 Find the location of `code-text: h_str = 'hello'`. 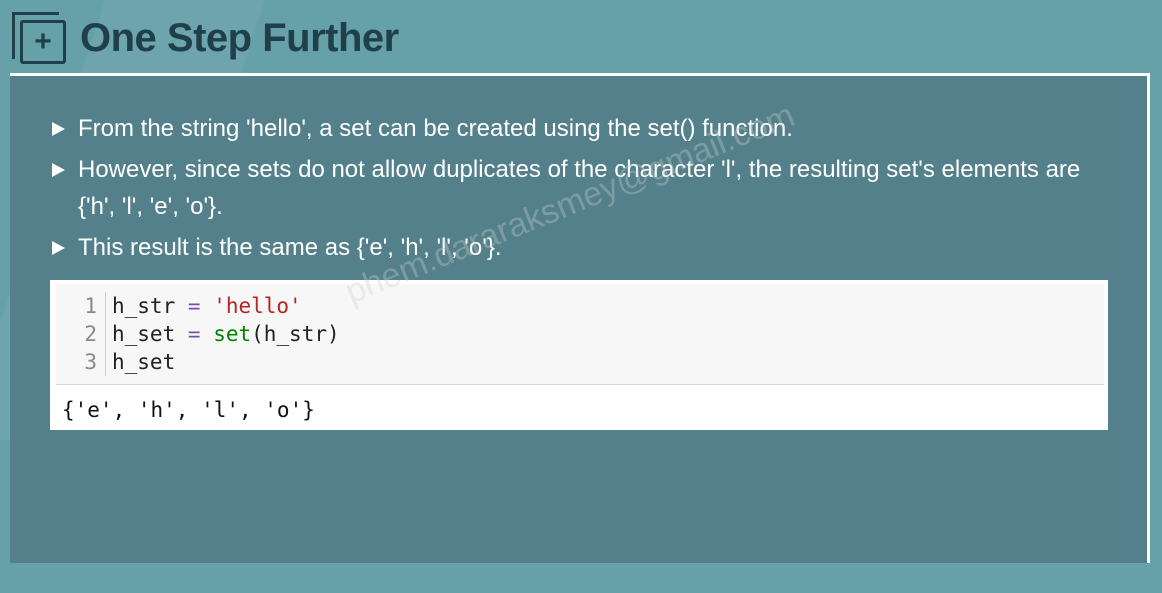

code-text: h_str = 'hello' is located at coordinates (204, 306).